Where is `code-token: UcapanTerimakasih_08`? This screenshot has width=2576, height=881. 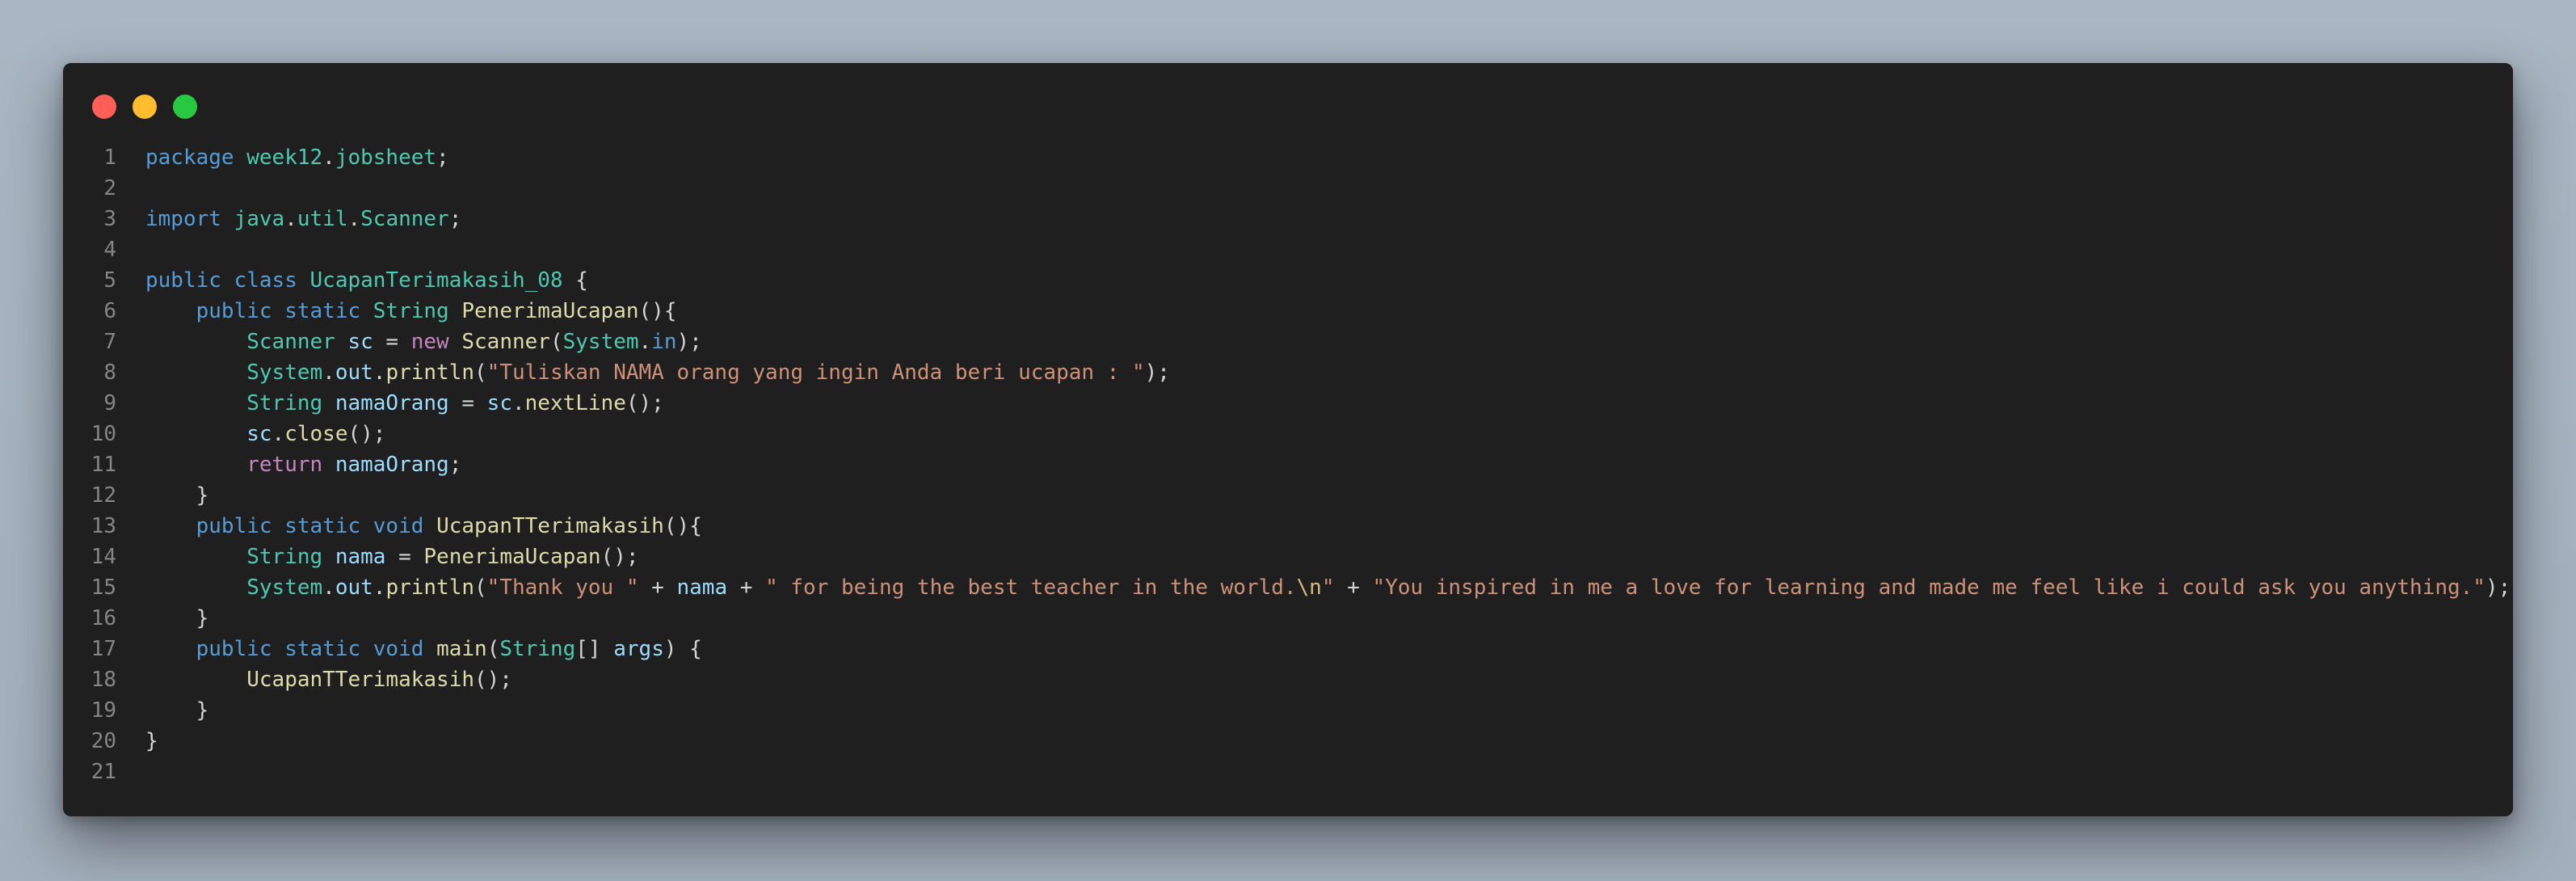 code-token: UcapanTerimakasih_08 is located at coordinates (436, 280).